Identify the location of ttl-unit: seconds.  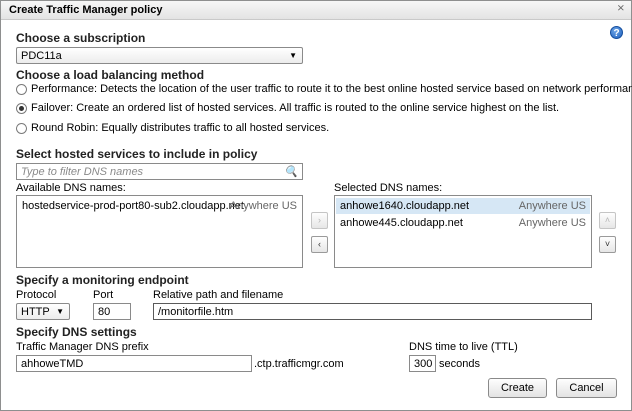
(459, 364).